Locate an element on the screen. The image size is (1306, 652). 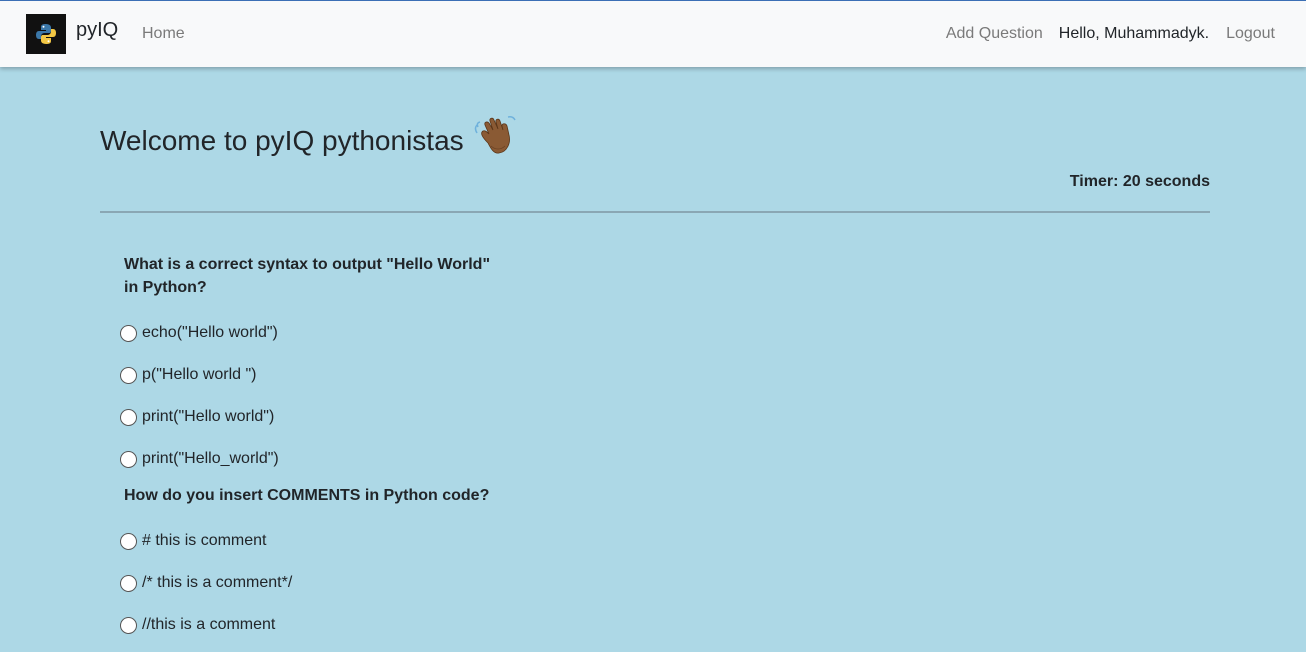
question-1-option-4: print("Hello_world") is located at coordinates (199, 459).